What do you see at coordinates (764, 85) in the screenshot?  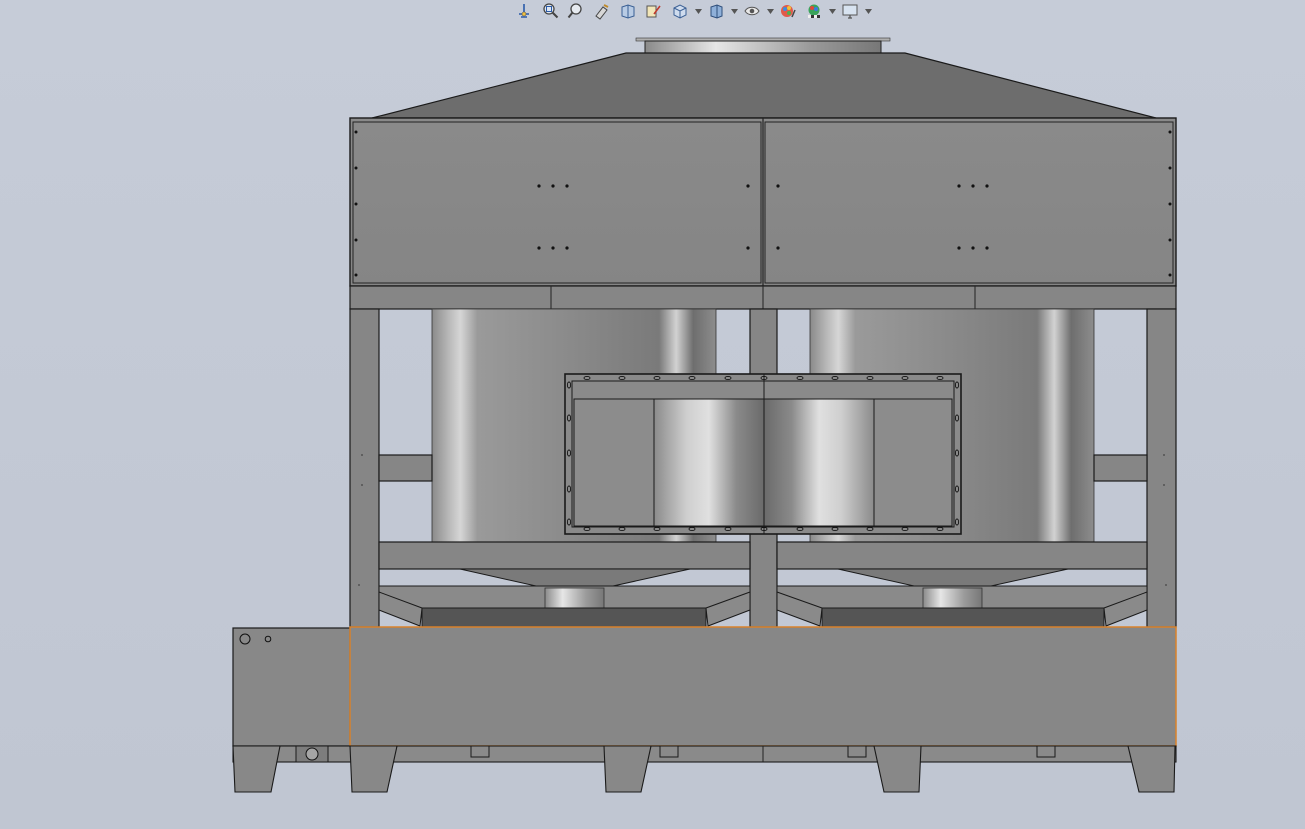 I see `top-hood` at bounding box center [764, 85].